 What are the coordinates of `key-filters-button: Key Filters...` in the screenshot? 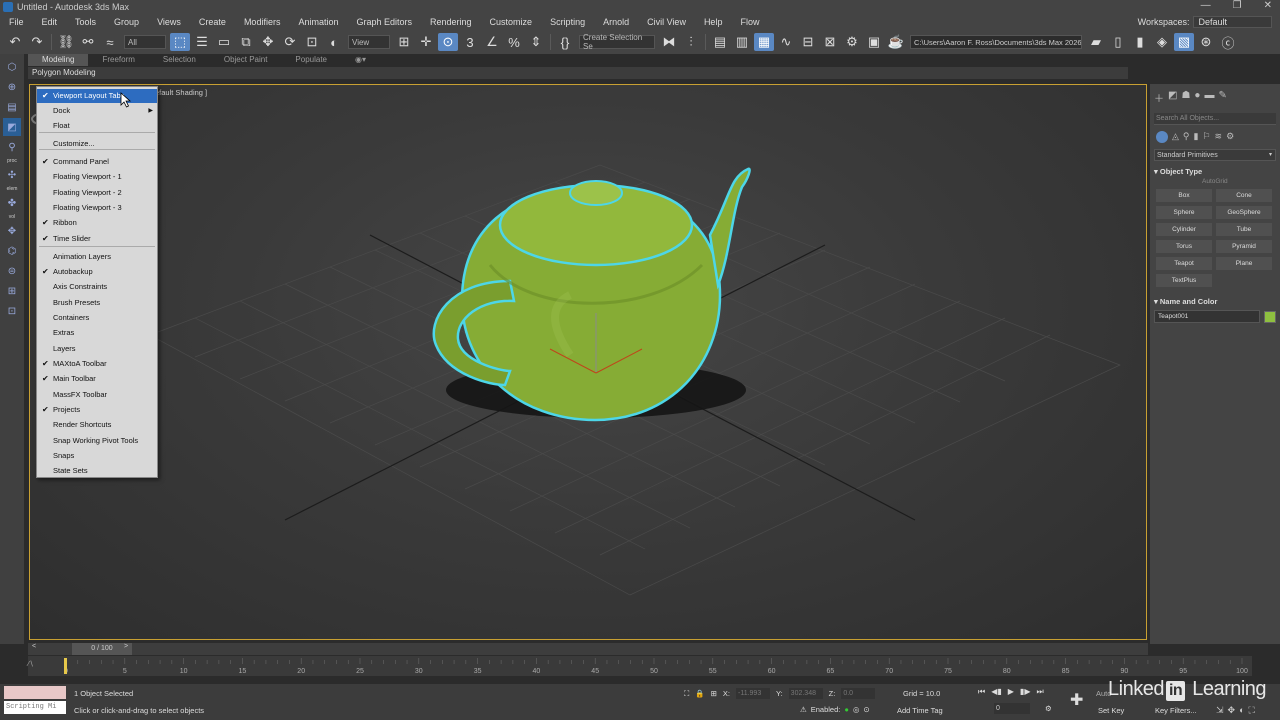 It's located at (1176, 710).